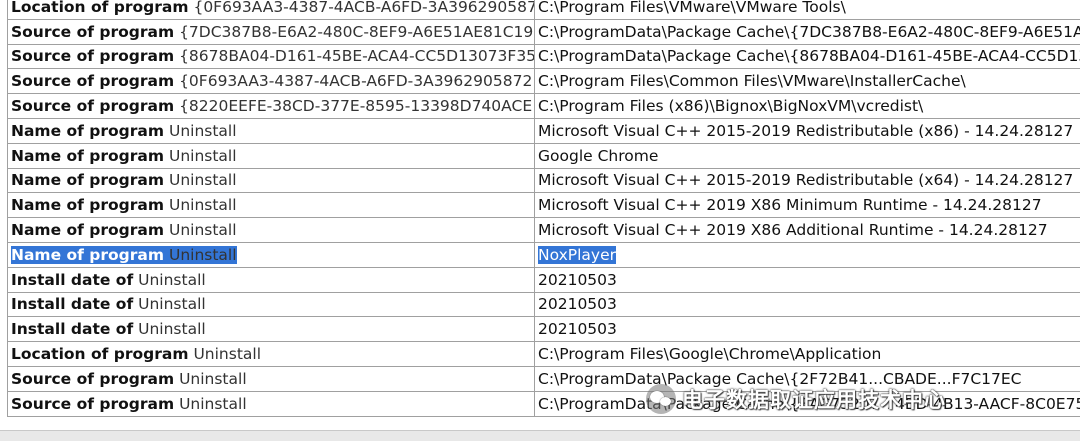 This screenshot has width=1080, height=441. What do you see at coordinates (108, 280) in the screenshot?
I see `field-name-text: Install date of Uninstall` at bounding box center [108, 280].